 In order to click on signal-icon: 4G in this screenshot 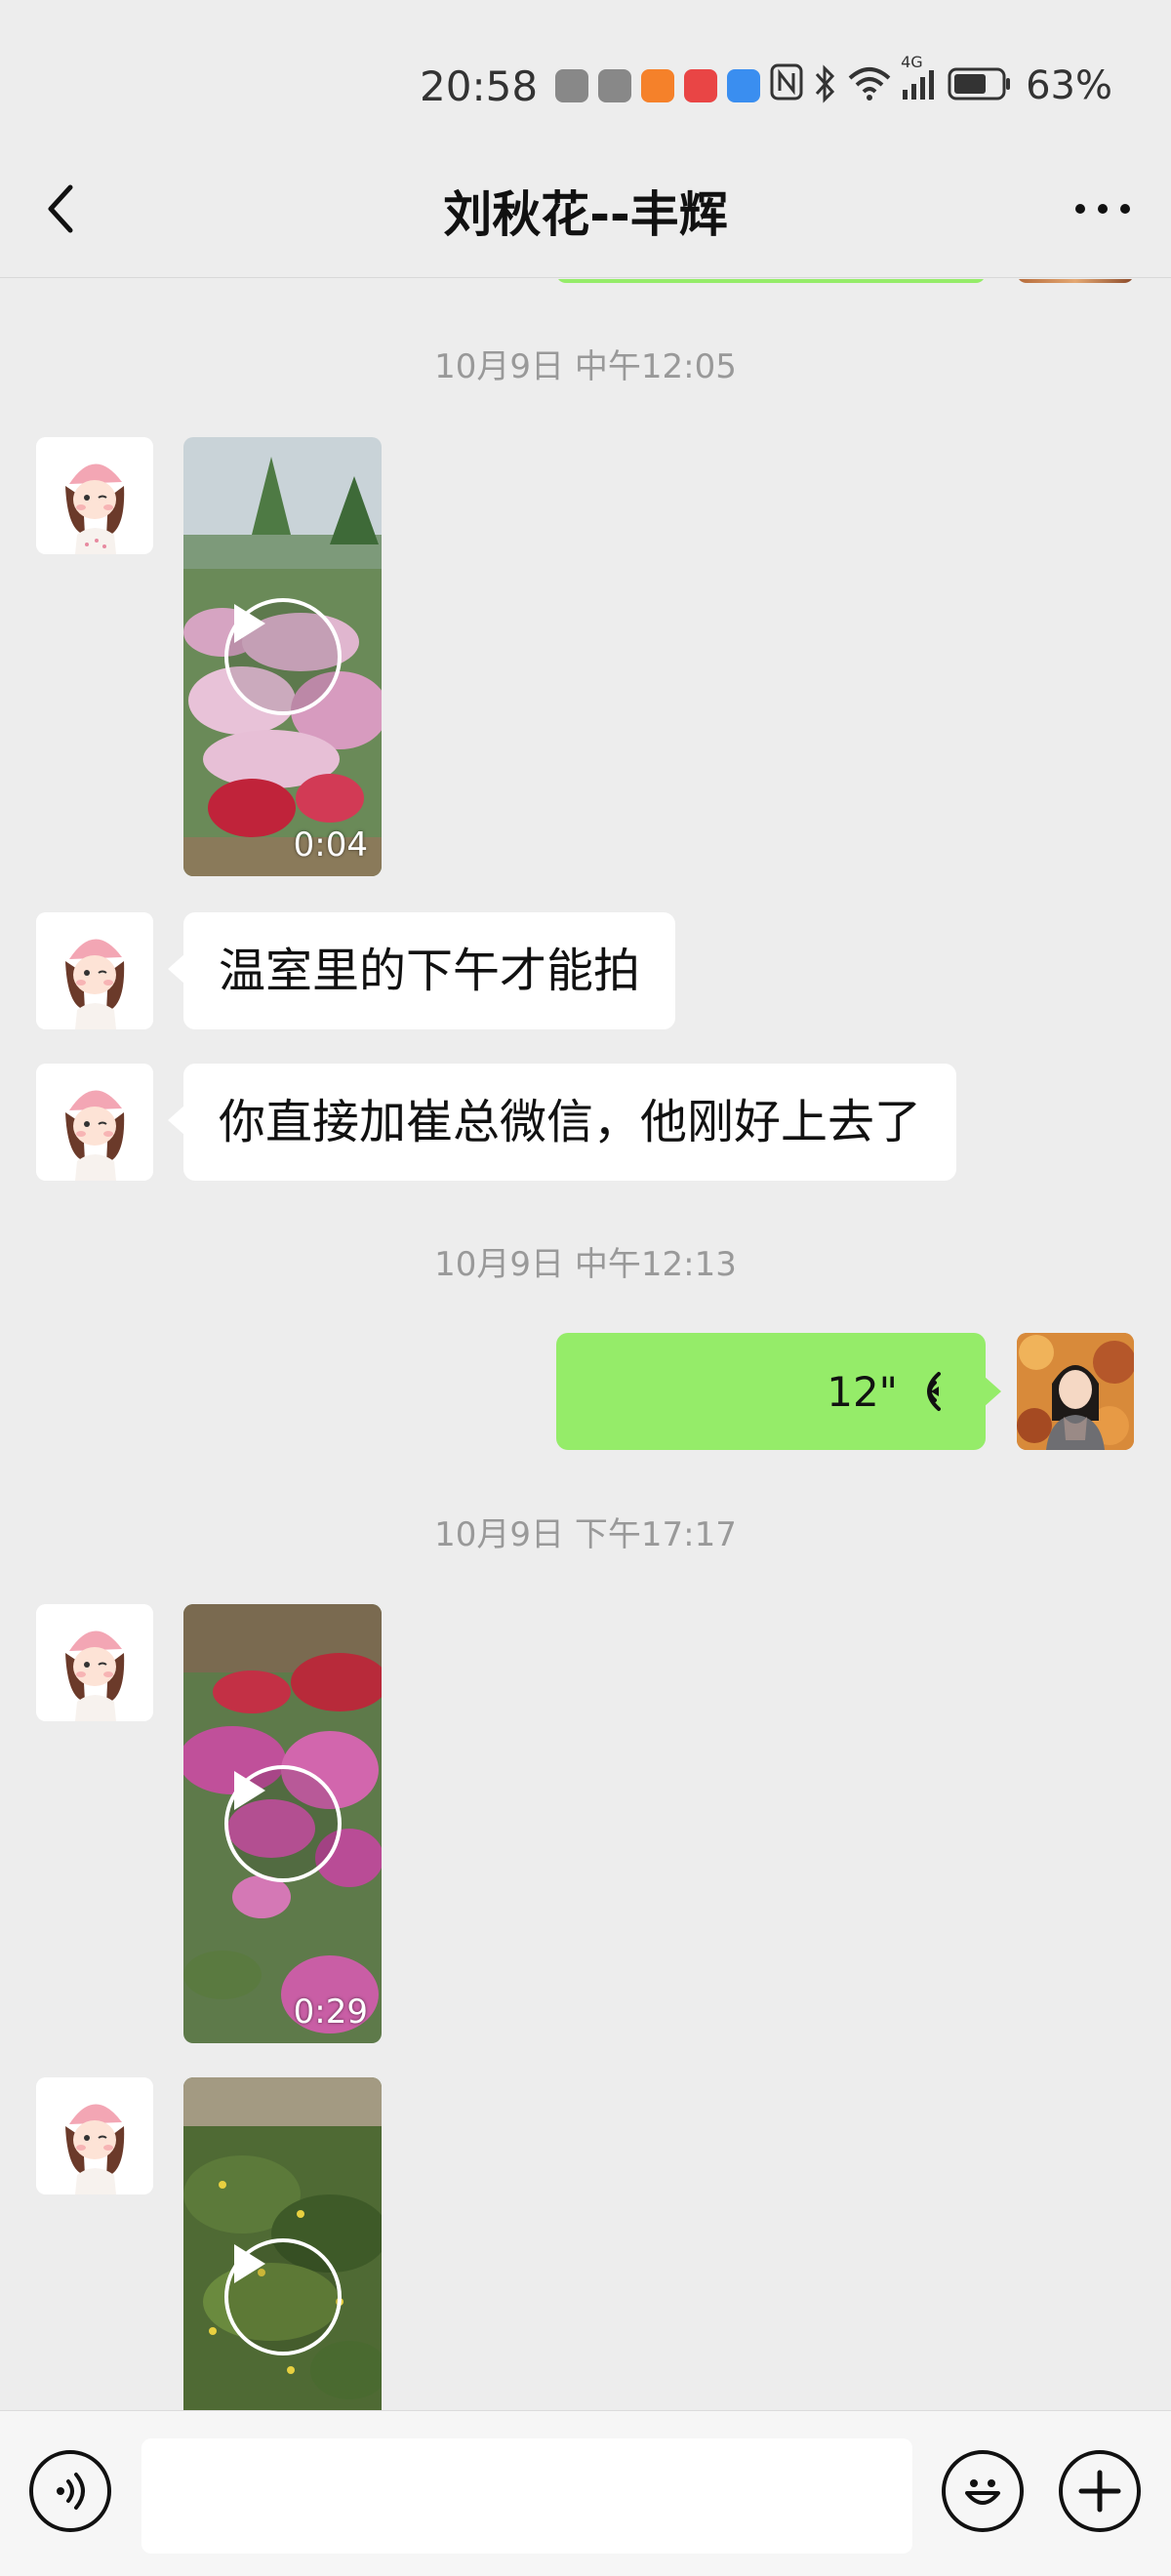, I will do `click(919, 79)`.